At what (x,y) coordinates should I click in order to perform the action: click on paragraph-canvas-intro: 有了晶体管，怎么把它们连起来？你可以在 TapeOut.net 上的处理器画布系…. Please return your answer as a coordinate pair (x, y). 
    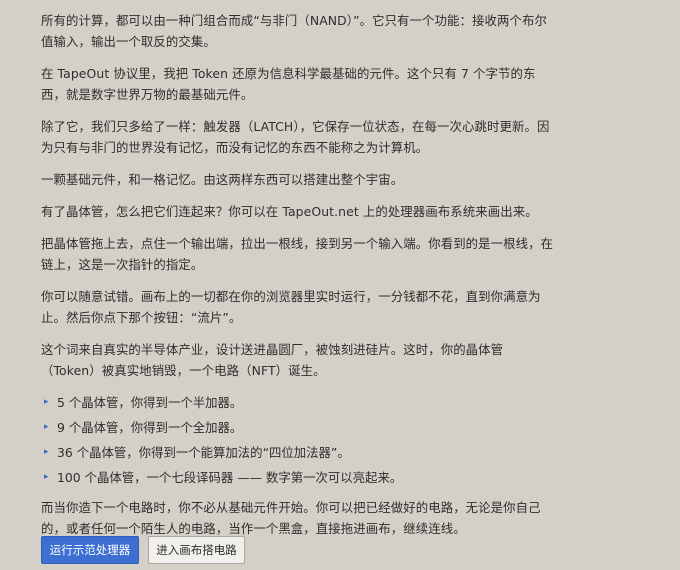
    Looking at the image, I should click on (289, 211).